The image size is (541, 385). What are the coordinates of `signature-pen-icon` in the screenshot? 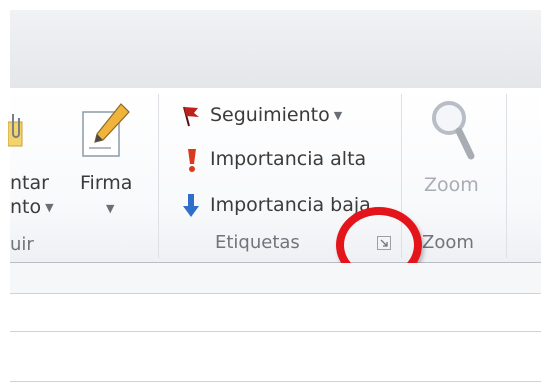 It's located at (107, 130).